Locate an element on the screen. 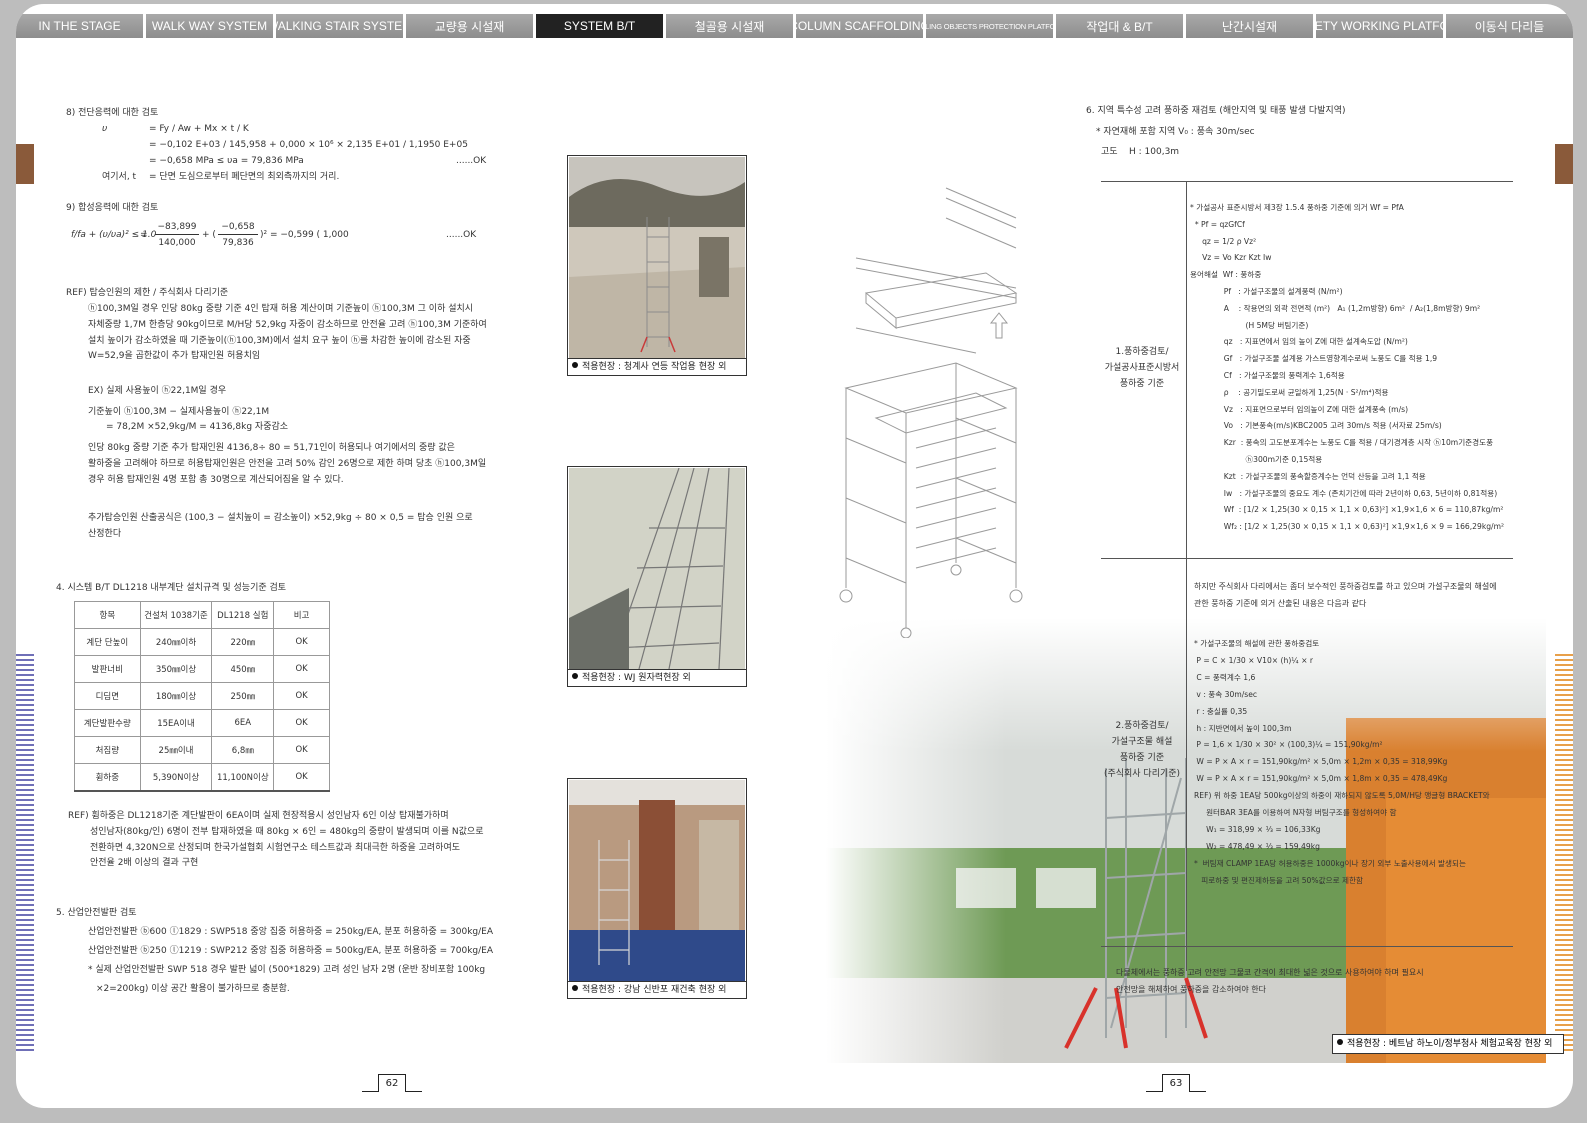  table-cell: 450㎜ is located at coordinates (243, 669).